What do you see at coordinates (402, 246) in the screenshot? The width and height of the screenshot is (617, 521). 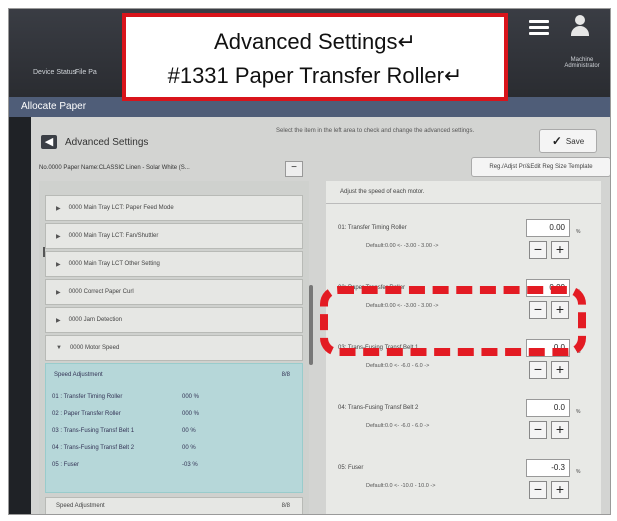 I see `setting-default: Default:0.00 <- -3.00 - 3.00 ->` at bounding box center [402, 246].